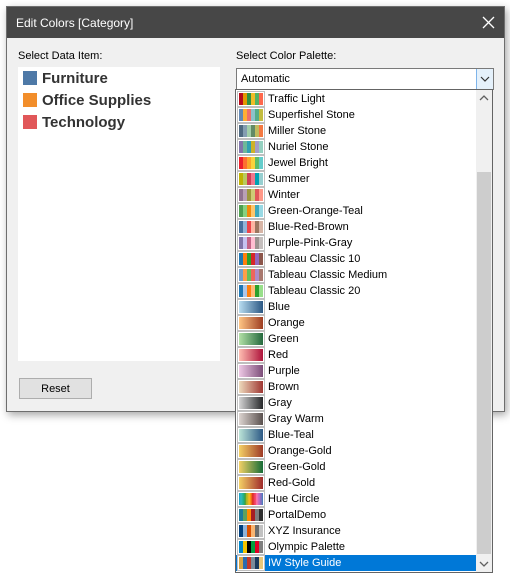 The width and height of the screenshot is (510, 580). Describe the element at coordinates (365, 79) in the screenshot. I see `color-palette-select: Automatic` at that location.